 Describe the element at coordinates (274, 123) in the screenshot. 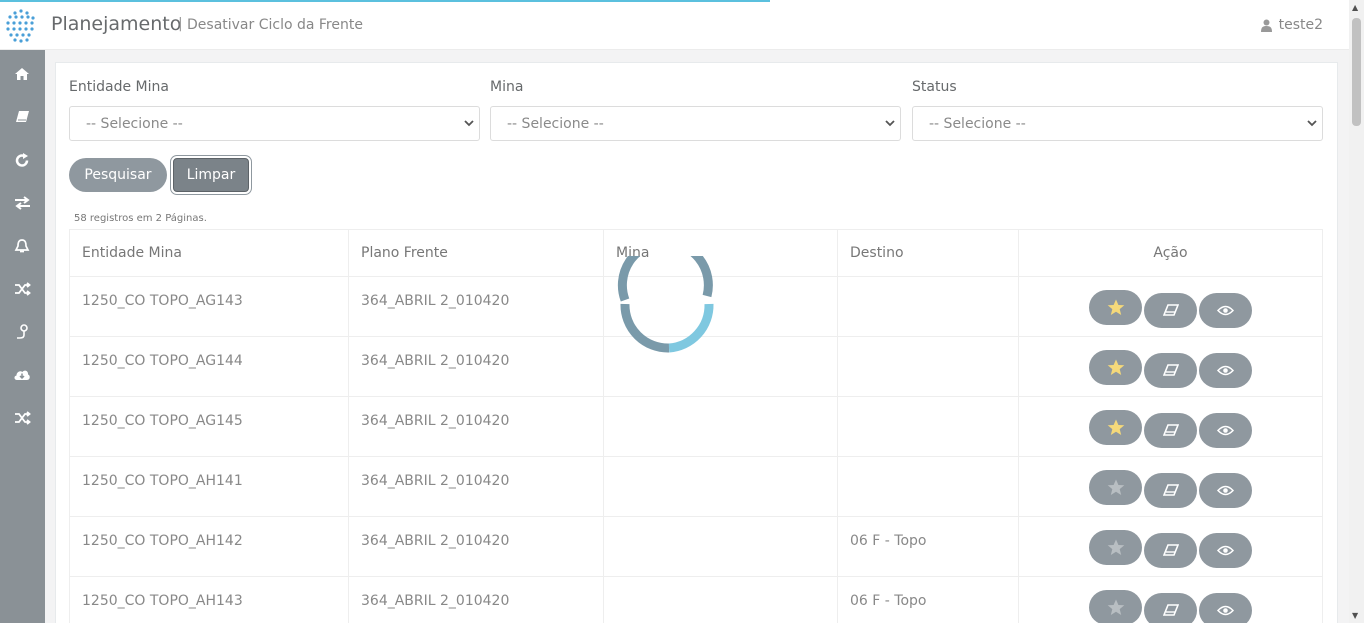

I see `entidade-mina-select: -- Selecione --` at that location.